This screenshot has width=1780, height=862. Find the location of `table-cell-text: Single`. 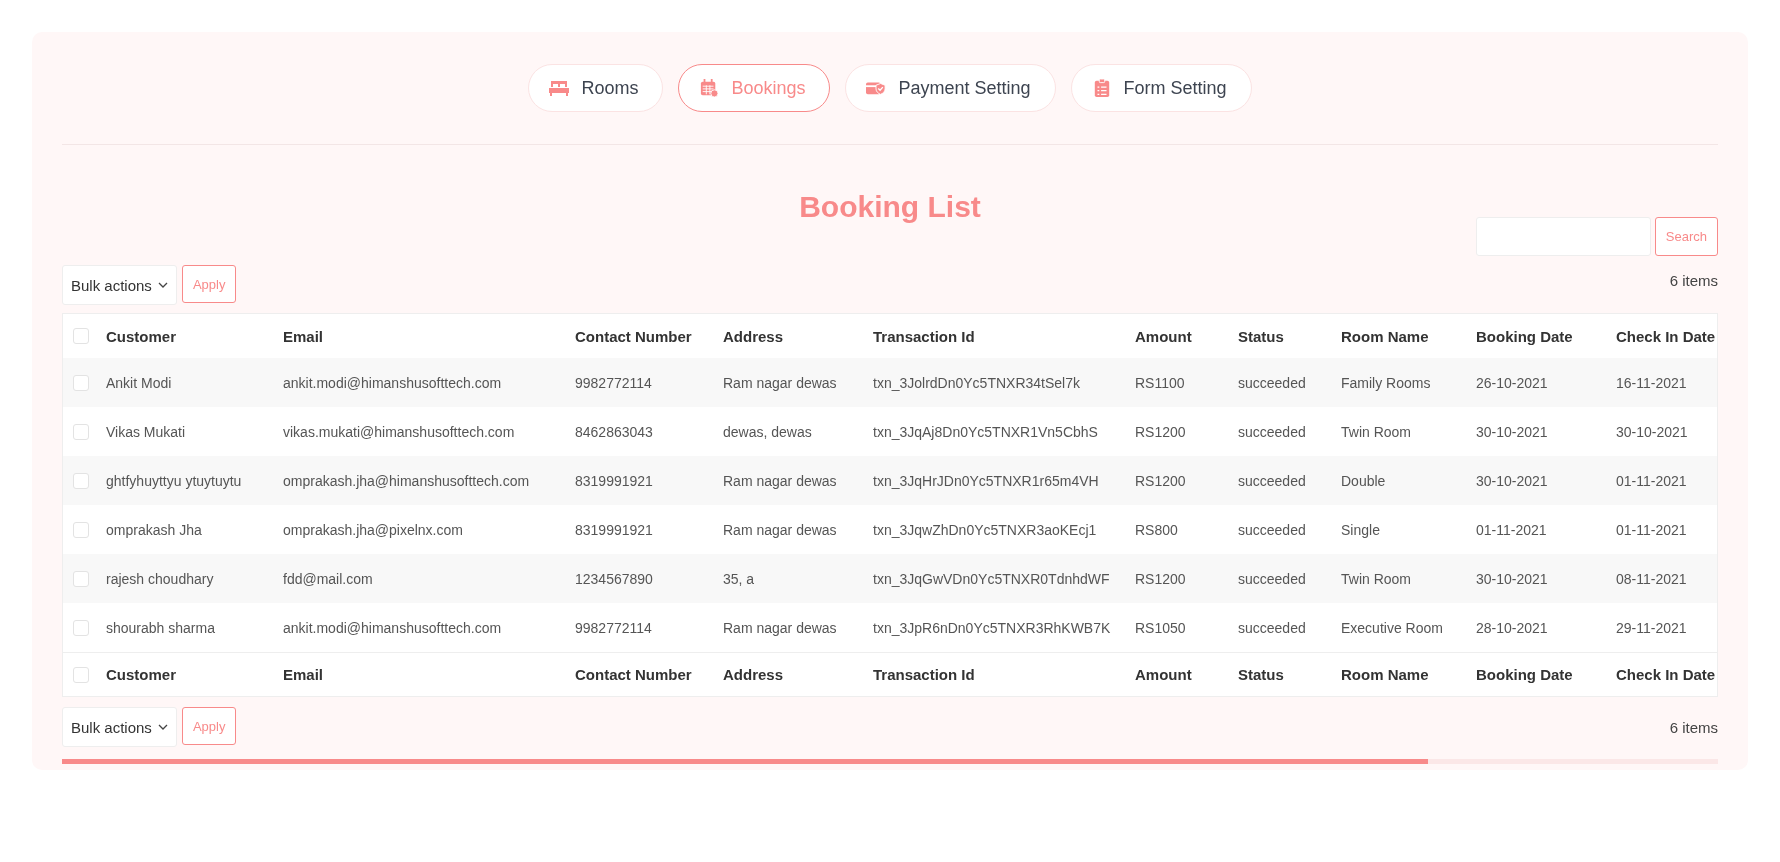

table-cell-text: Single is located at coordinates (1361, 529).